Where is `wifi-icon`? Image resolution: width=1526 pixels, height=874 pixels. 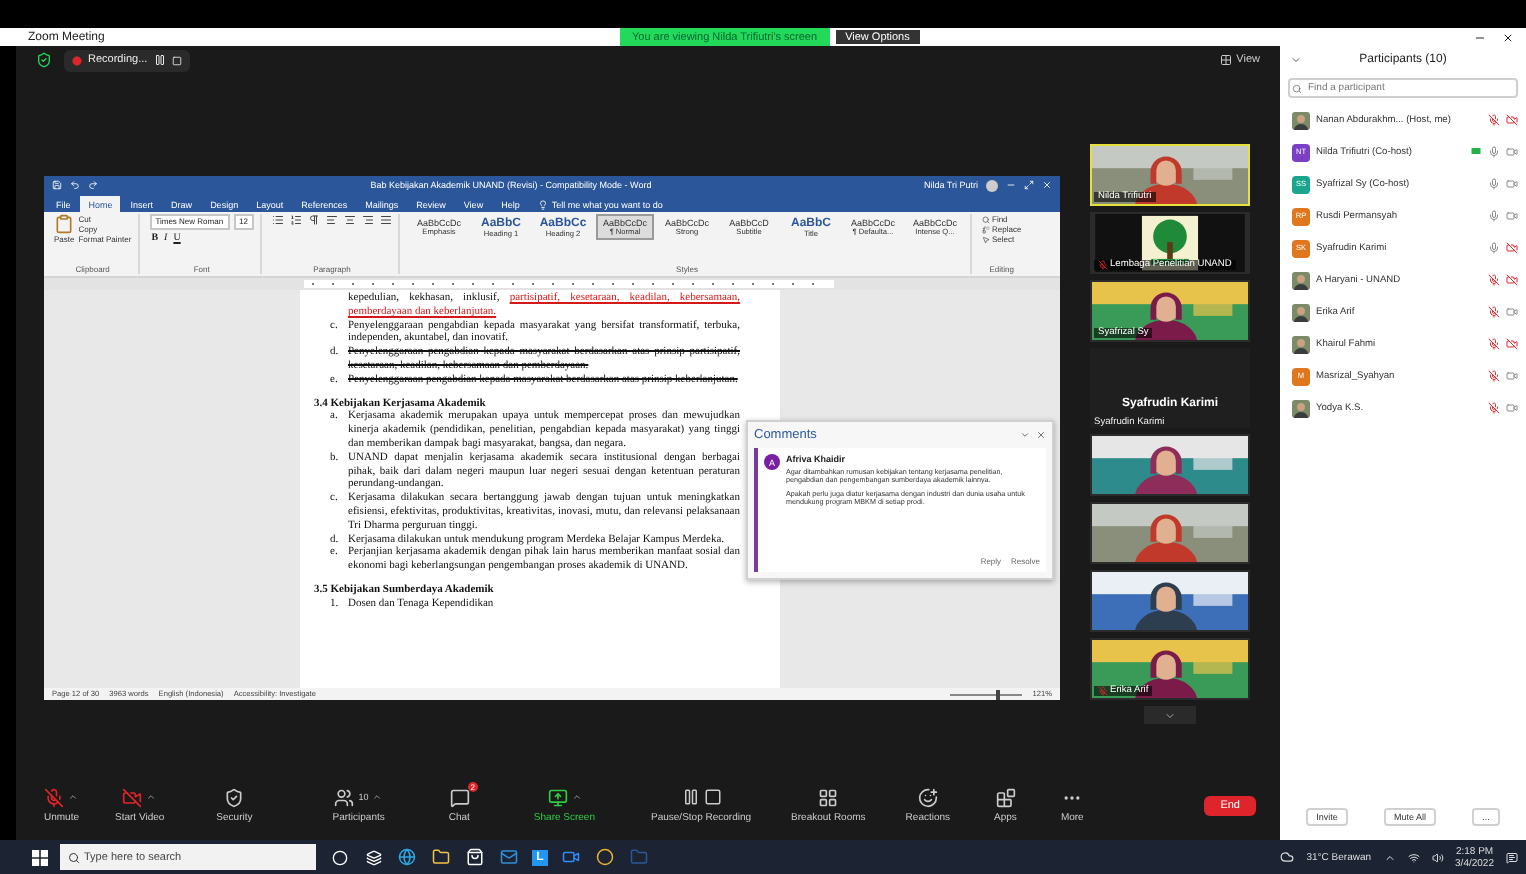
wifi-icon is located at coordinates (1413, 857).